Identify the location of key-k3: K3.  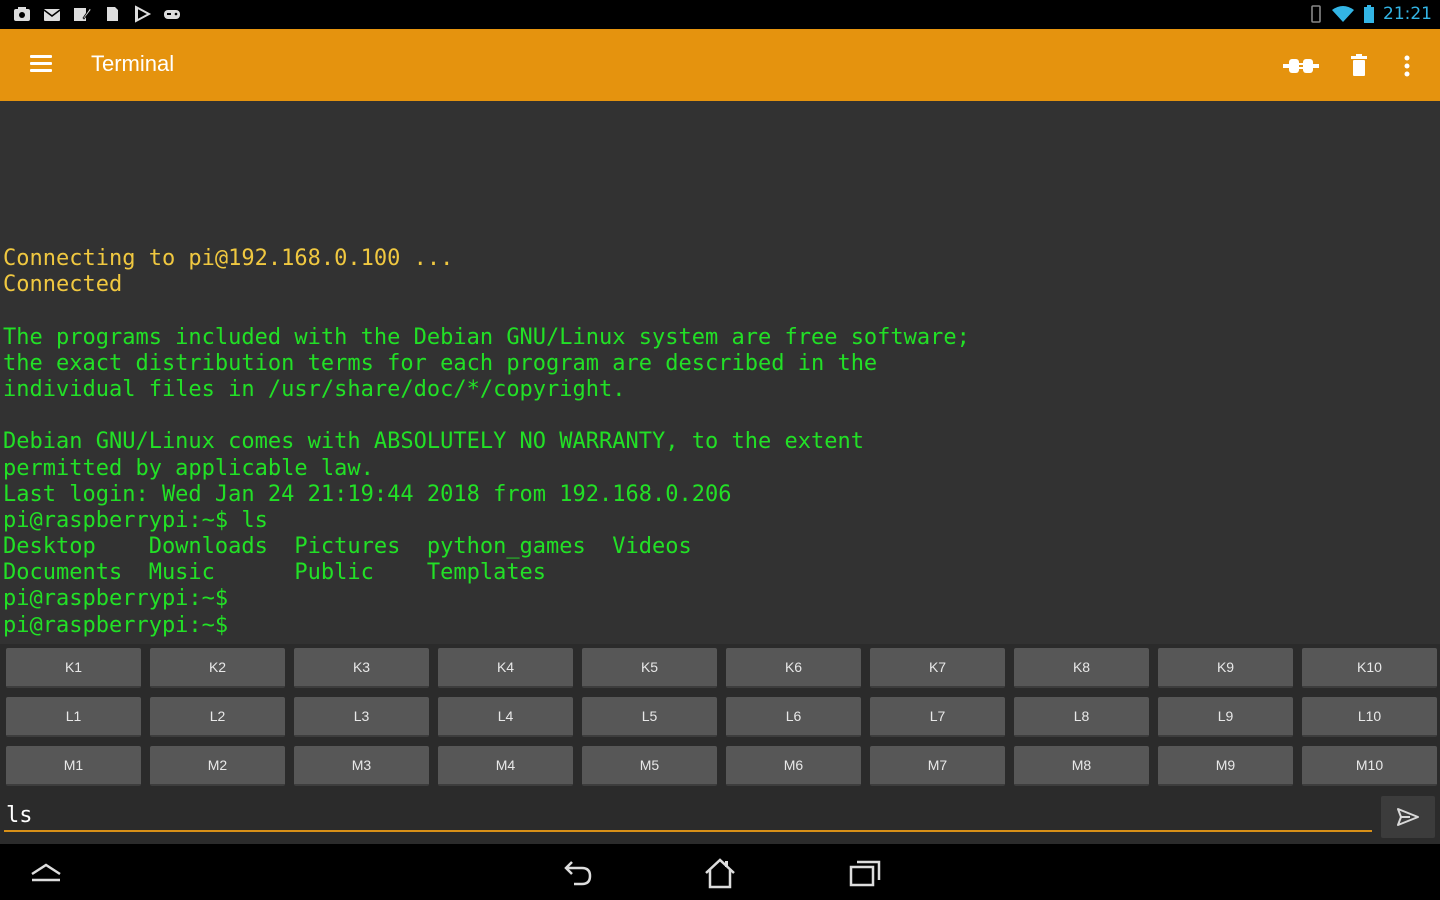
(361, 668).